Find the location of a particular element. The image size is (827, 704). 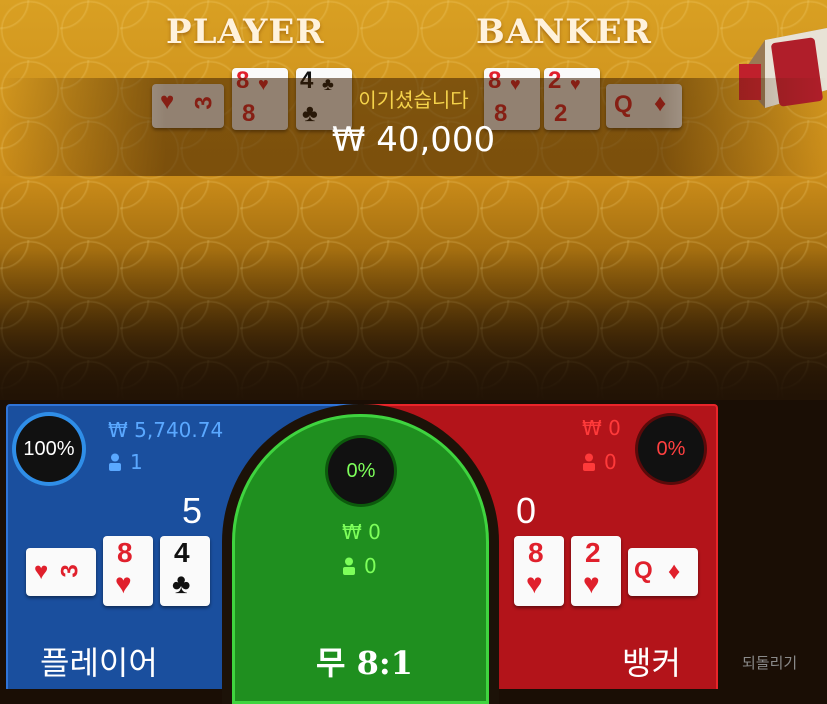

banker-percent-gauge: 0% is located at coordinates (671, 449).